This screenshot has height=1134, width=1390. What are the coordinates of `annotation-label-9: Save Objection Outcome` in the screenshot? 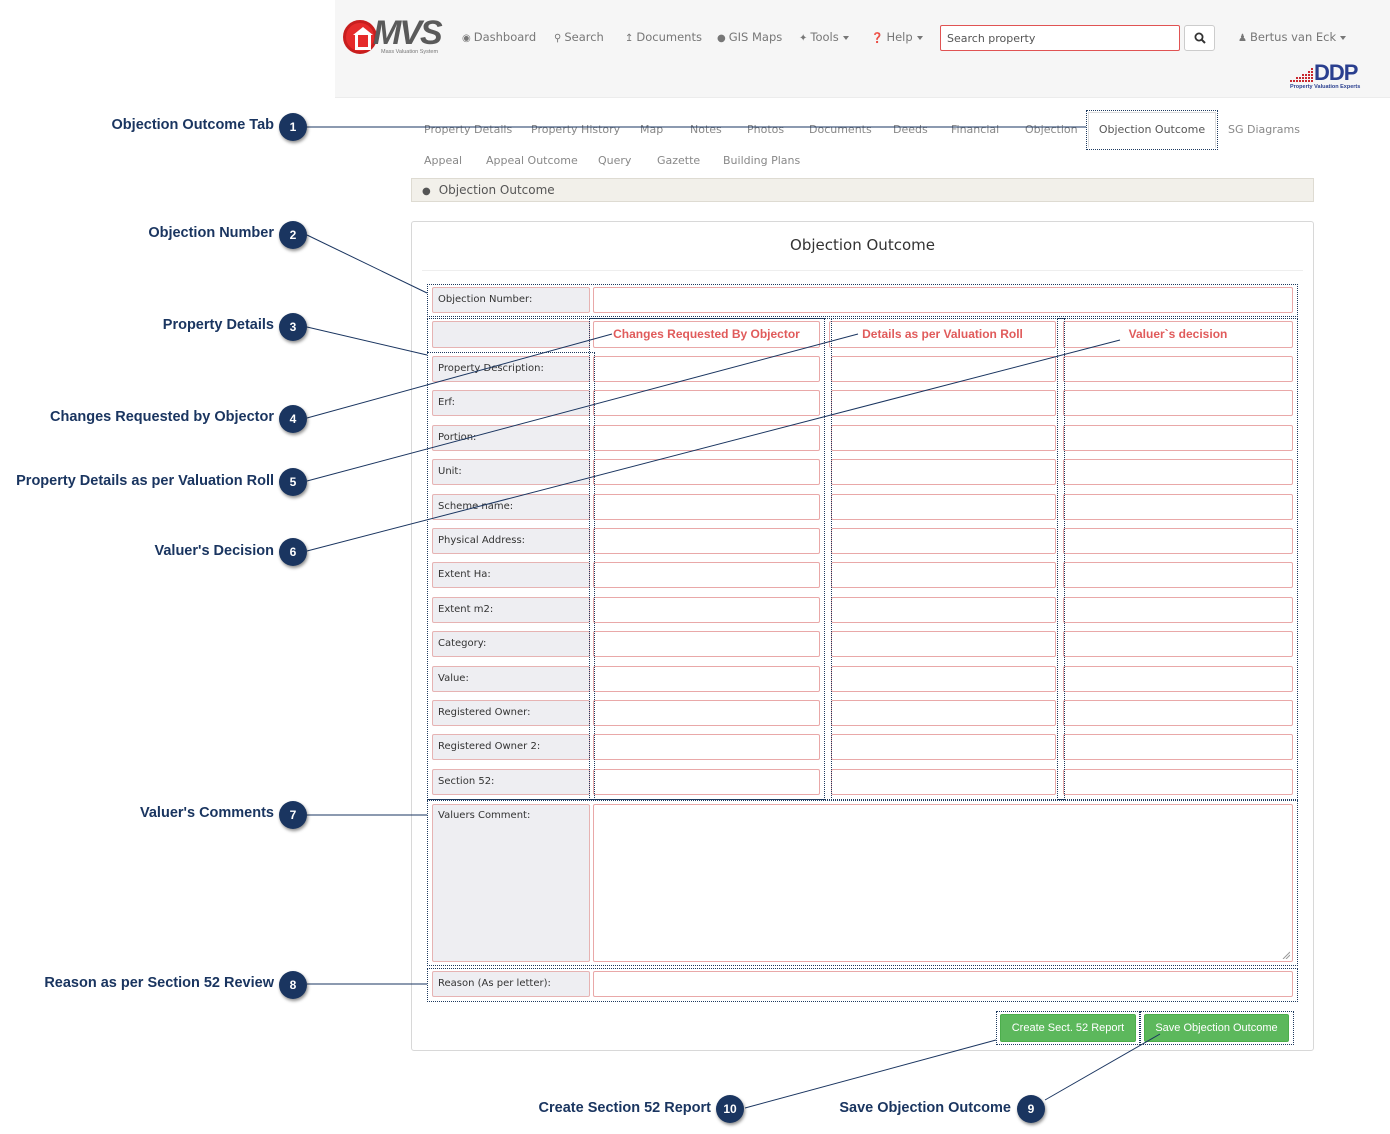 It's located at (925, 1108).